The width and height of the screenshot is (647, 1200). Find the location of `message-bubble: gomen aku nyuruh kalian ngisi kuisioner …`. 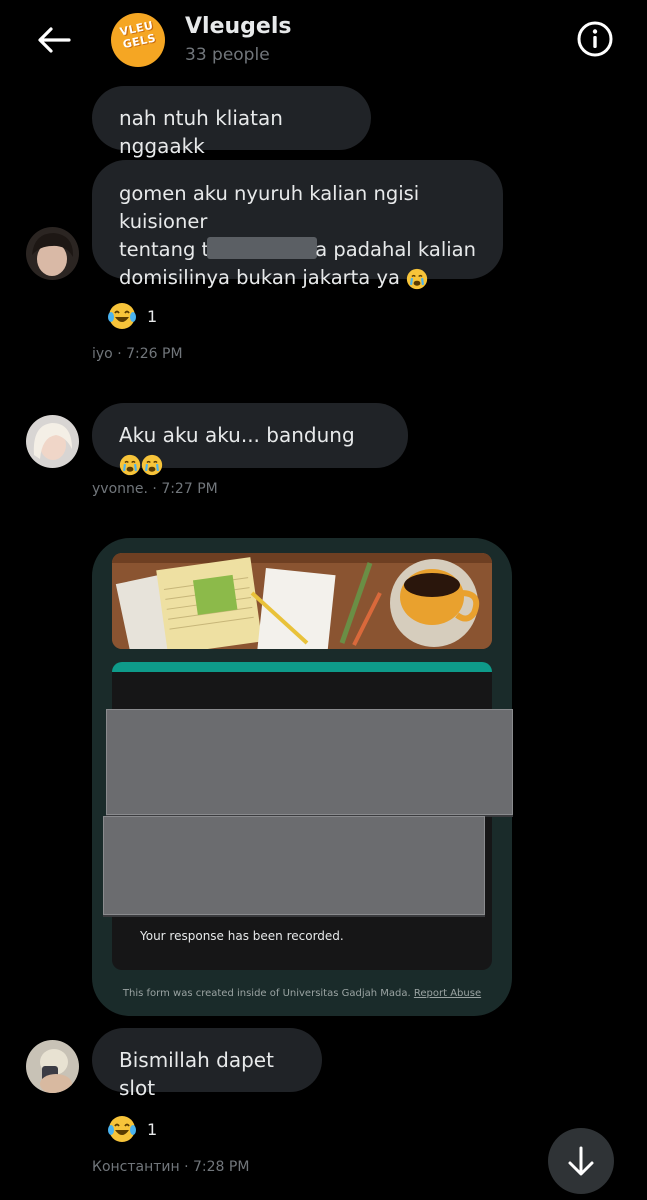

message-bubble: gomen aku nyuruh kalian ngisi kuisioner … is located at coordinates (297, 224).